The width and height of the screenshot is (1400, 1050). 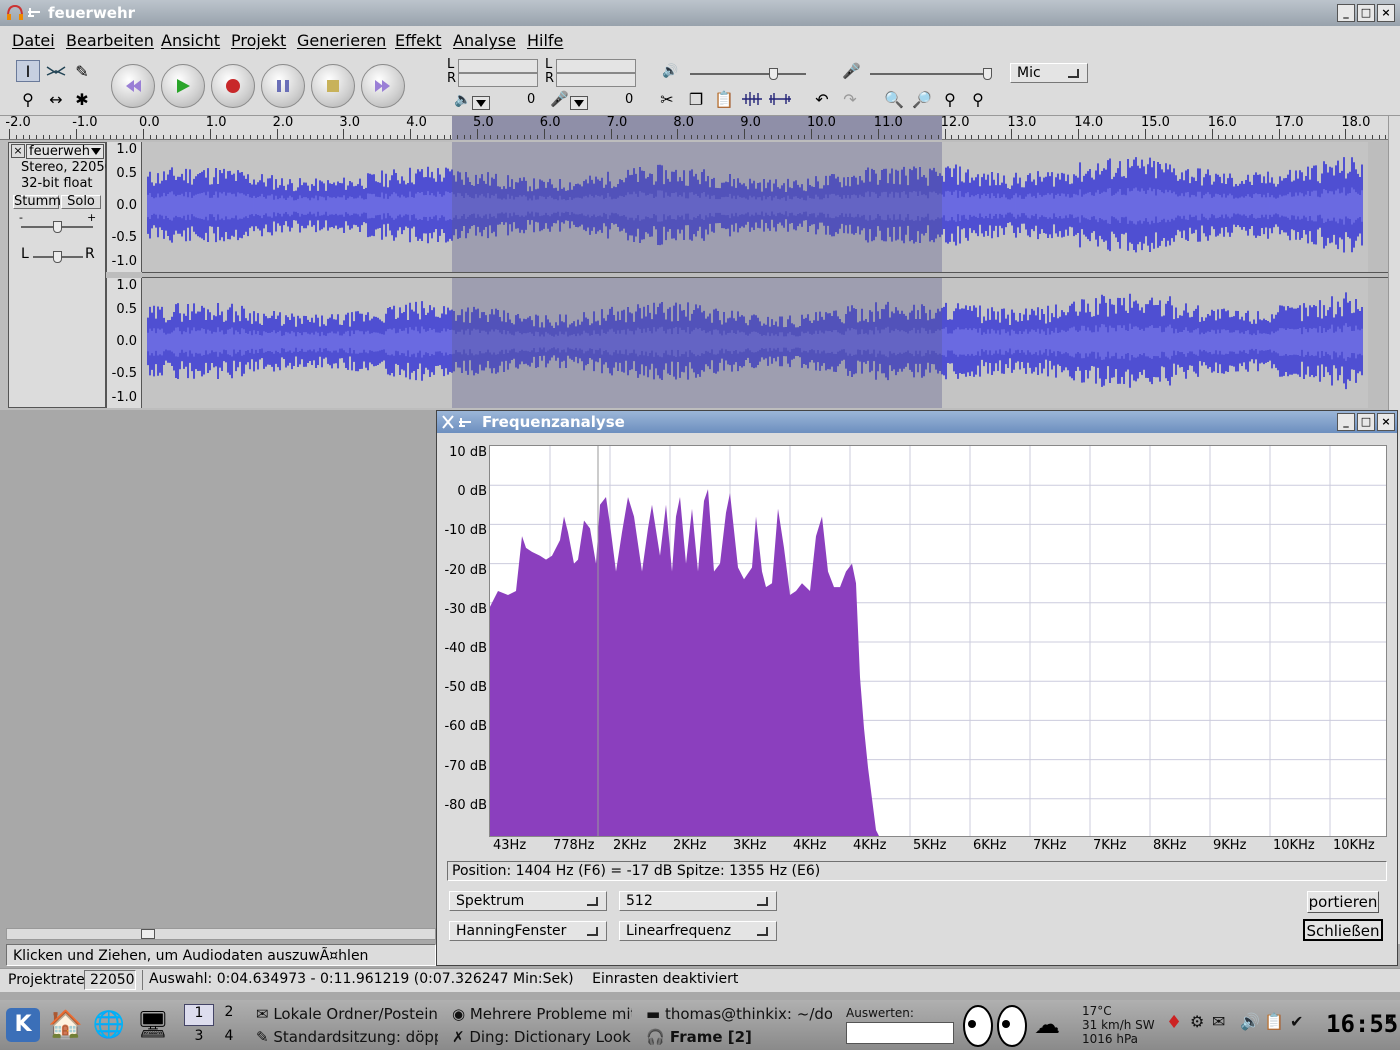 I want to click on settings-tray-icon: ✔, so click(x=1296, y=1021).